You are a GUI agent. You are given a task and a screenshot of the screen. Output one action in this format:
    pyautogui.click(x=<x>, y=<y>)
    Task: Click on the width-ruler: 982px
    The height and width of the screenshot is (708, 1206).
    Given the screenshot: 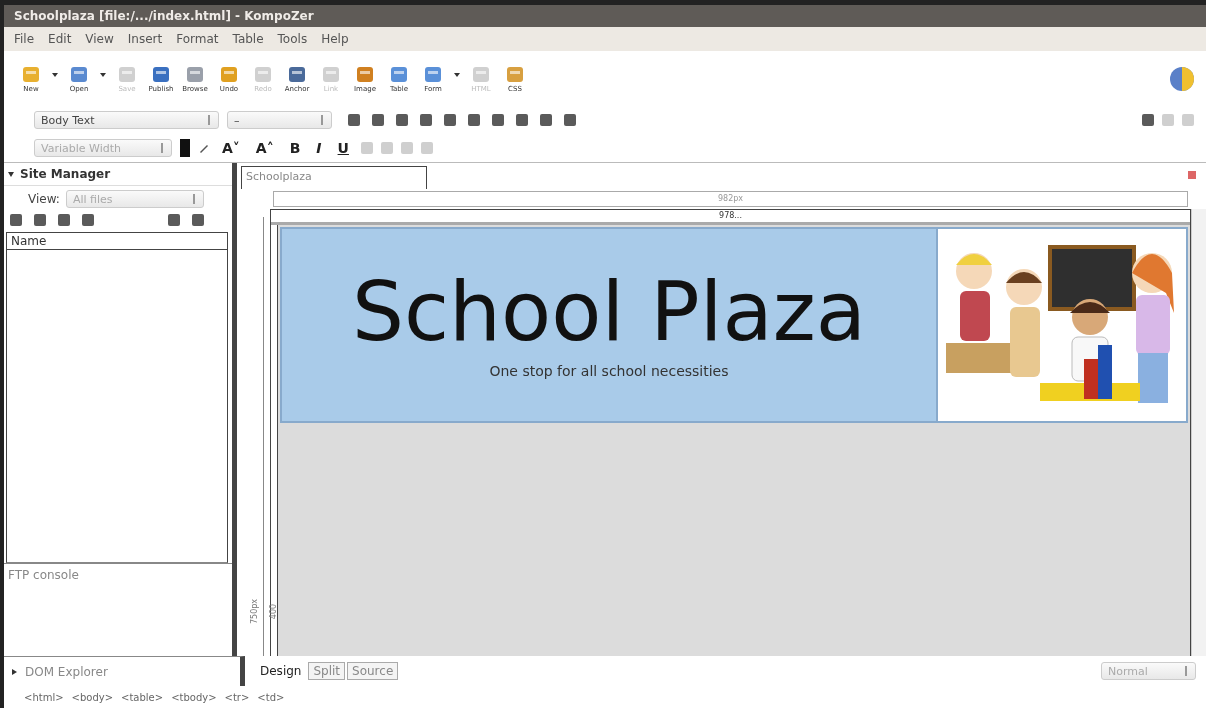 What is the action you would take?
    pyautogui.click(x=730, y=199)
    